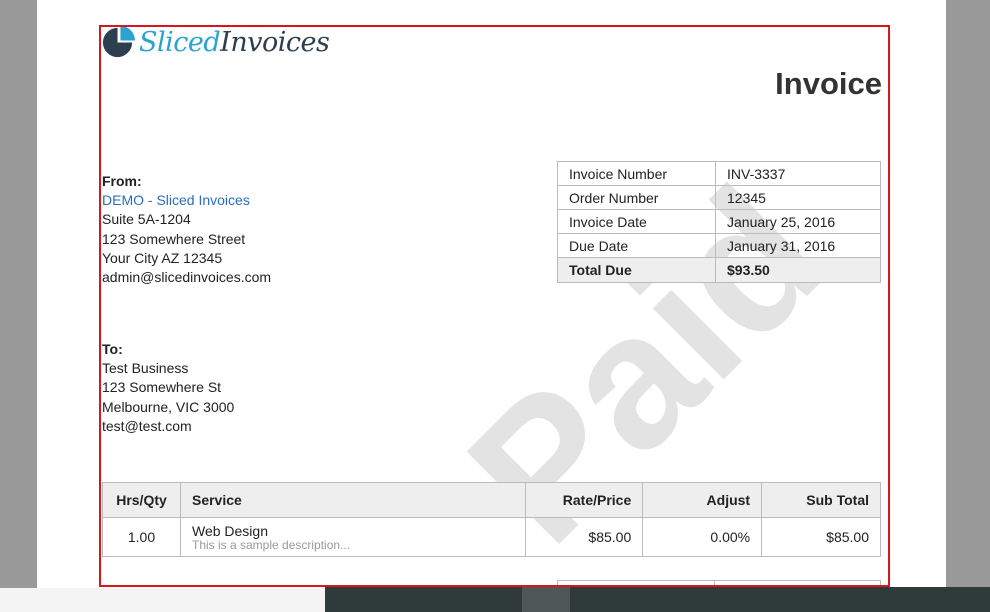 This screenshot has width=990, height=612. I want to click on col-adjust-header: Adjust, so click(702, 500).